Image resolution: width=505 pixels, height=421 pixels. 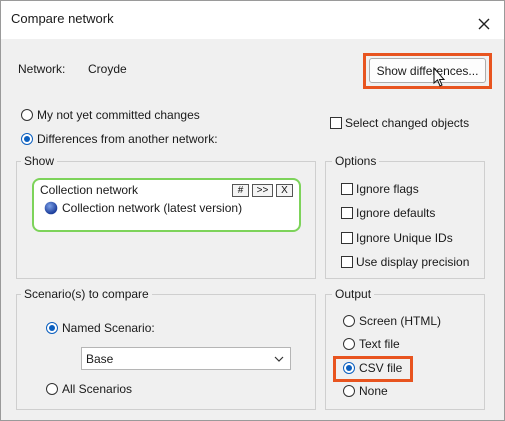 What do you see at coordinates (100, 359) in the screenshot?
I see `scenario-select-value: Base` at bounding box center [100, 359].